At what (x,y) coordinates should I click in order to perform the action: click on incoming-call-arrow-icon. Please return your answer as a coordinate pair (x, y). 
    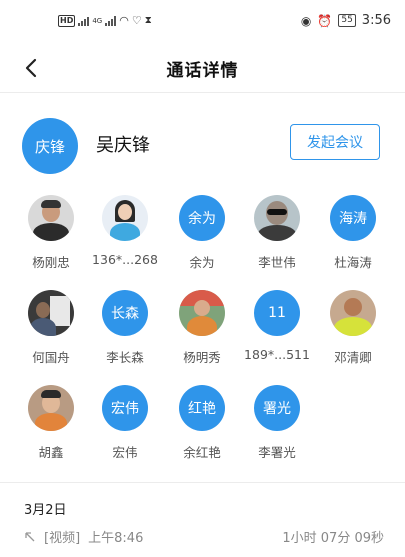
    Looking at the image, I should click on (30, 536).